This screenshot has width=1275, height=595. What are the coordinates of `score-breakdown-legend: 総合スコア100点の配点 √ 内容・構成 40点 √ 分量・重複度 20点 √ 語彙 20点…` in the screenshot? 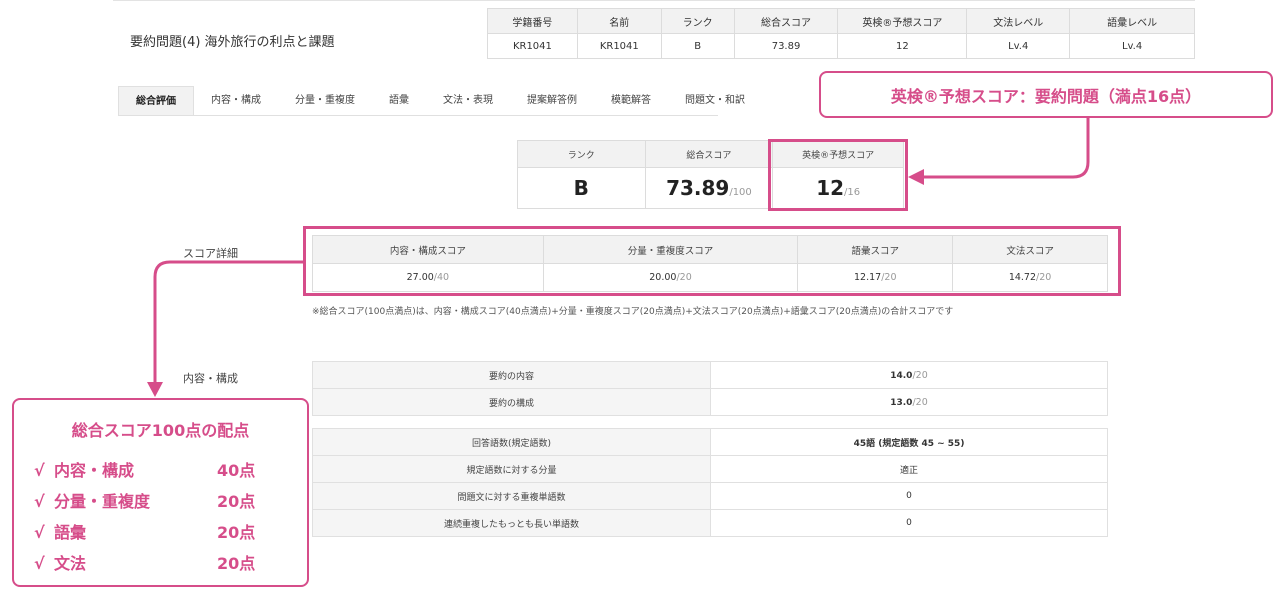 It's located at (160, 492).